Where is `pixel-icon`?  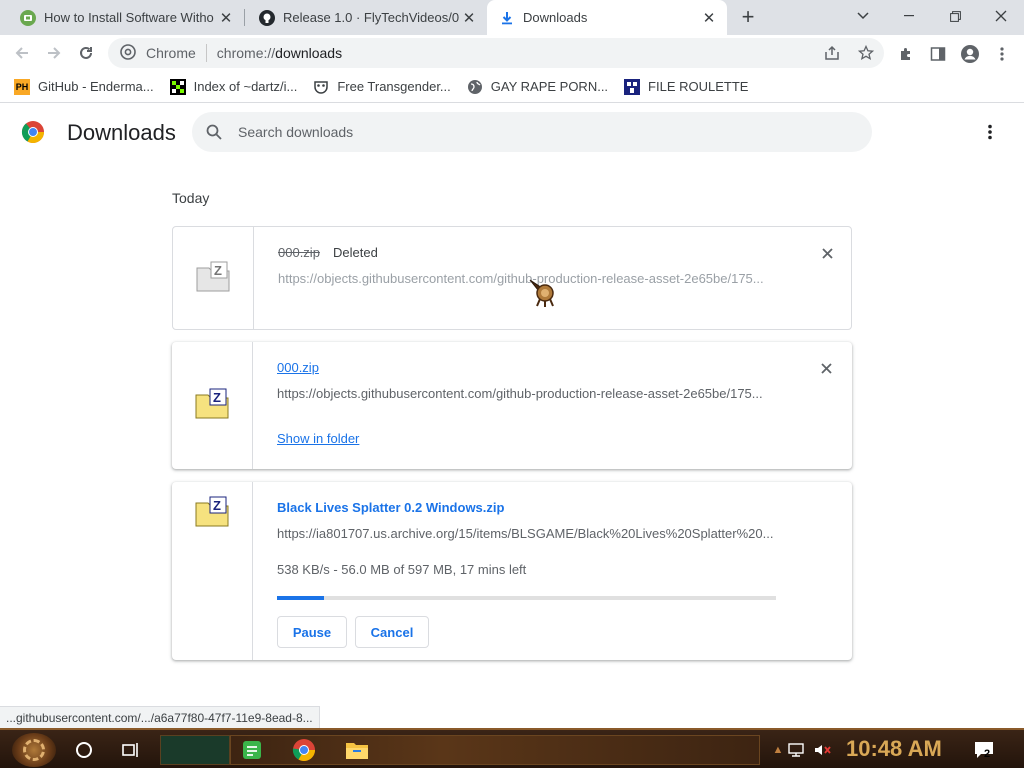 pixel-icon is located at coordinates (177, 86).